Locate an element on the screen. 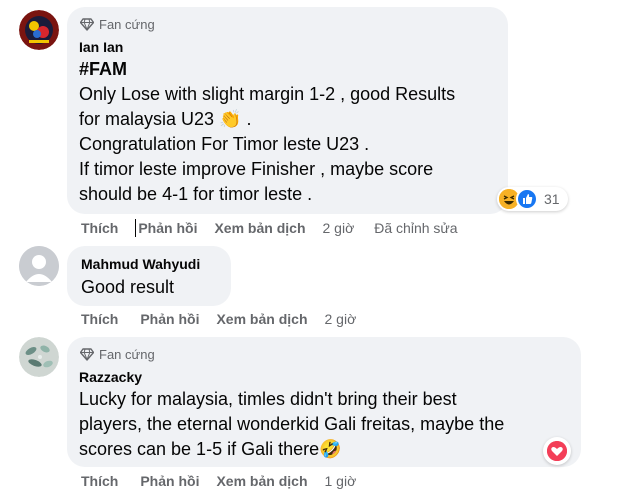 Image resolution: width=636 pixels, height=492 pixels. comment-line: #FAM is located at coordinates (103, 69).